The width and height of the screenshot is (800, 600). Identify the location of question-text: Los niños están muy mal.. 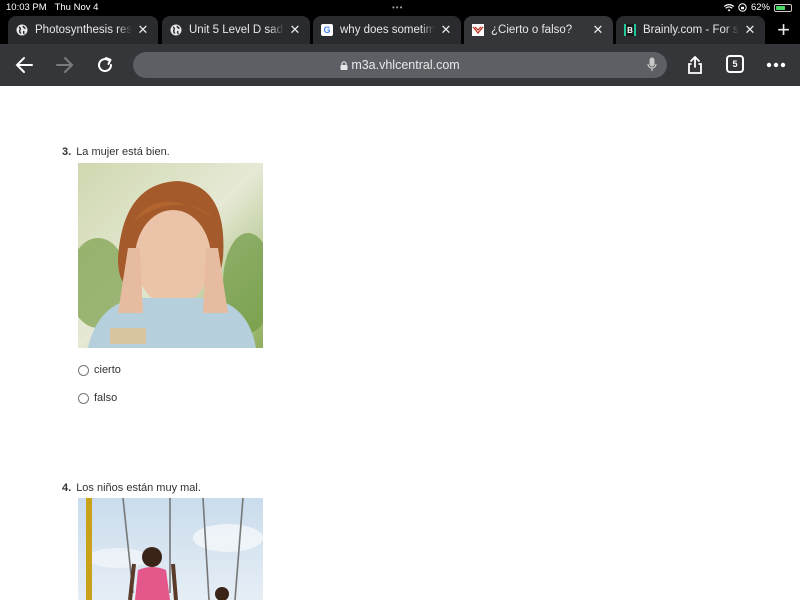
(138, 488).